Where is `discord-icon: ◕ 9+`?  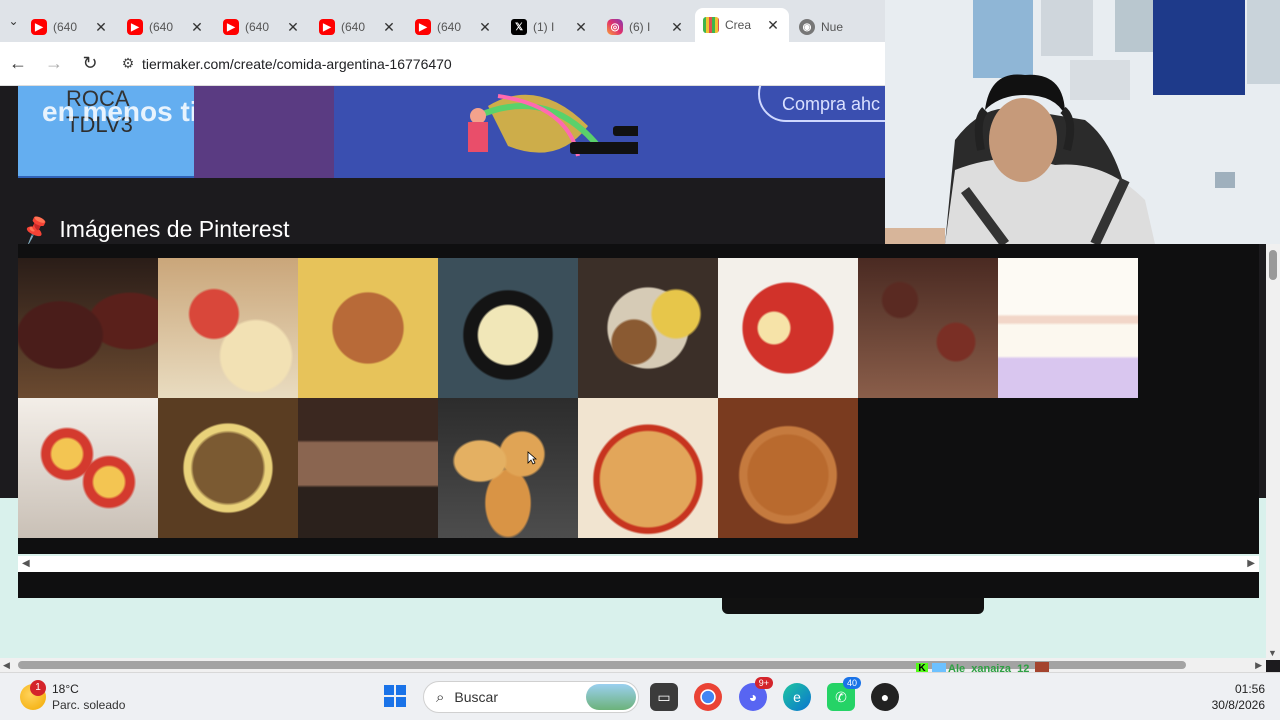
discord-icon: ◕ 9+ is located at coordinates (756, 694).